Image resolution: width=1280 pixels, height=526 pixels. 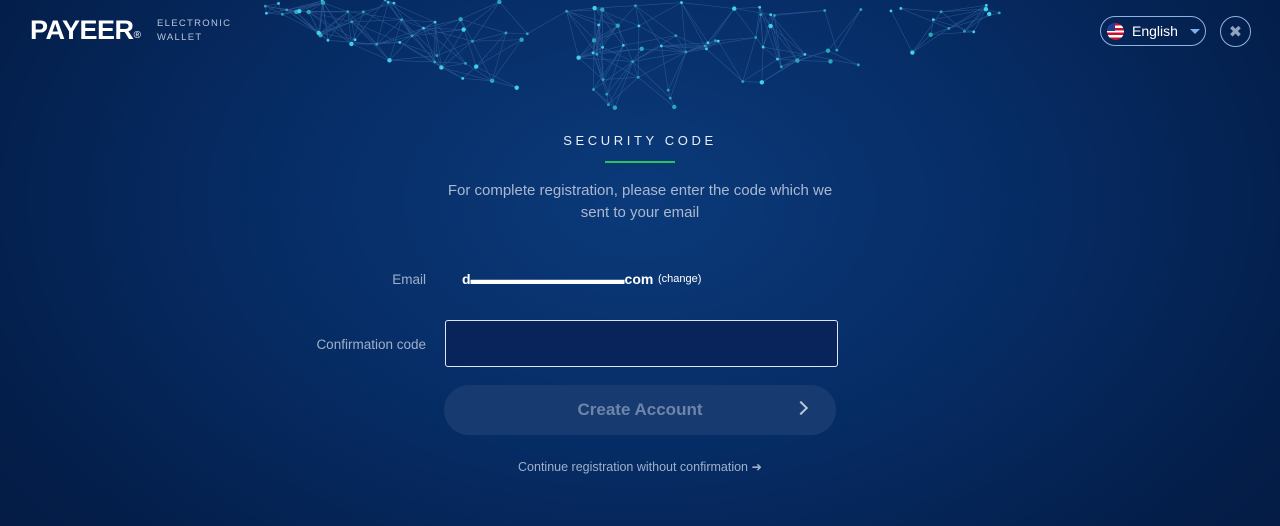 I want to click on close-button: ✖, so click(x=1235, y=31).